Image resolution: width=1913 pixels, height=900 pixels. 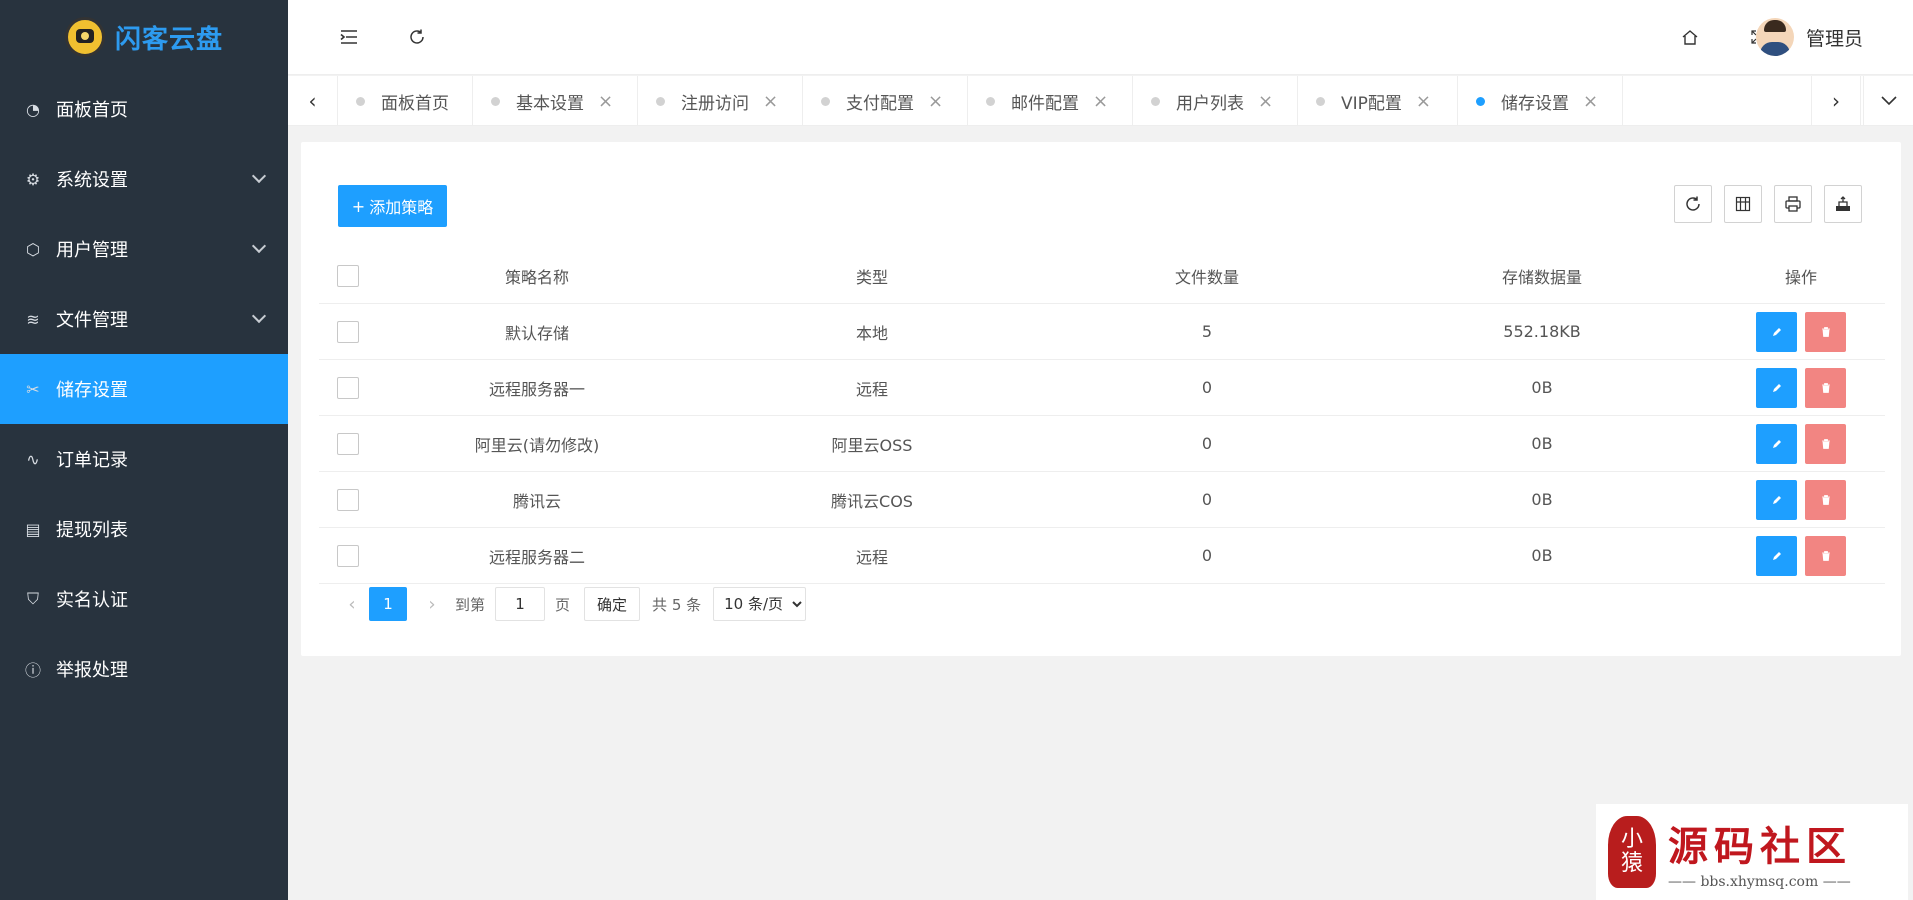 I want to click on sidebar-item-8: ⓘ 举报处理, so click(x=144, y=669).